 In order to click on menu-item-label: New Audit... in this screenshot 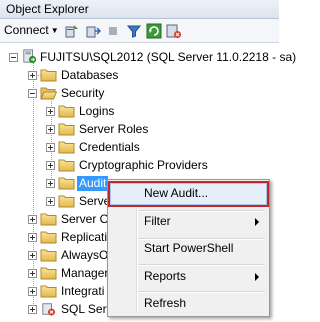, I will do `click(176, 193)`.